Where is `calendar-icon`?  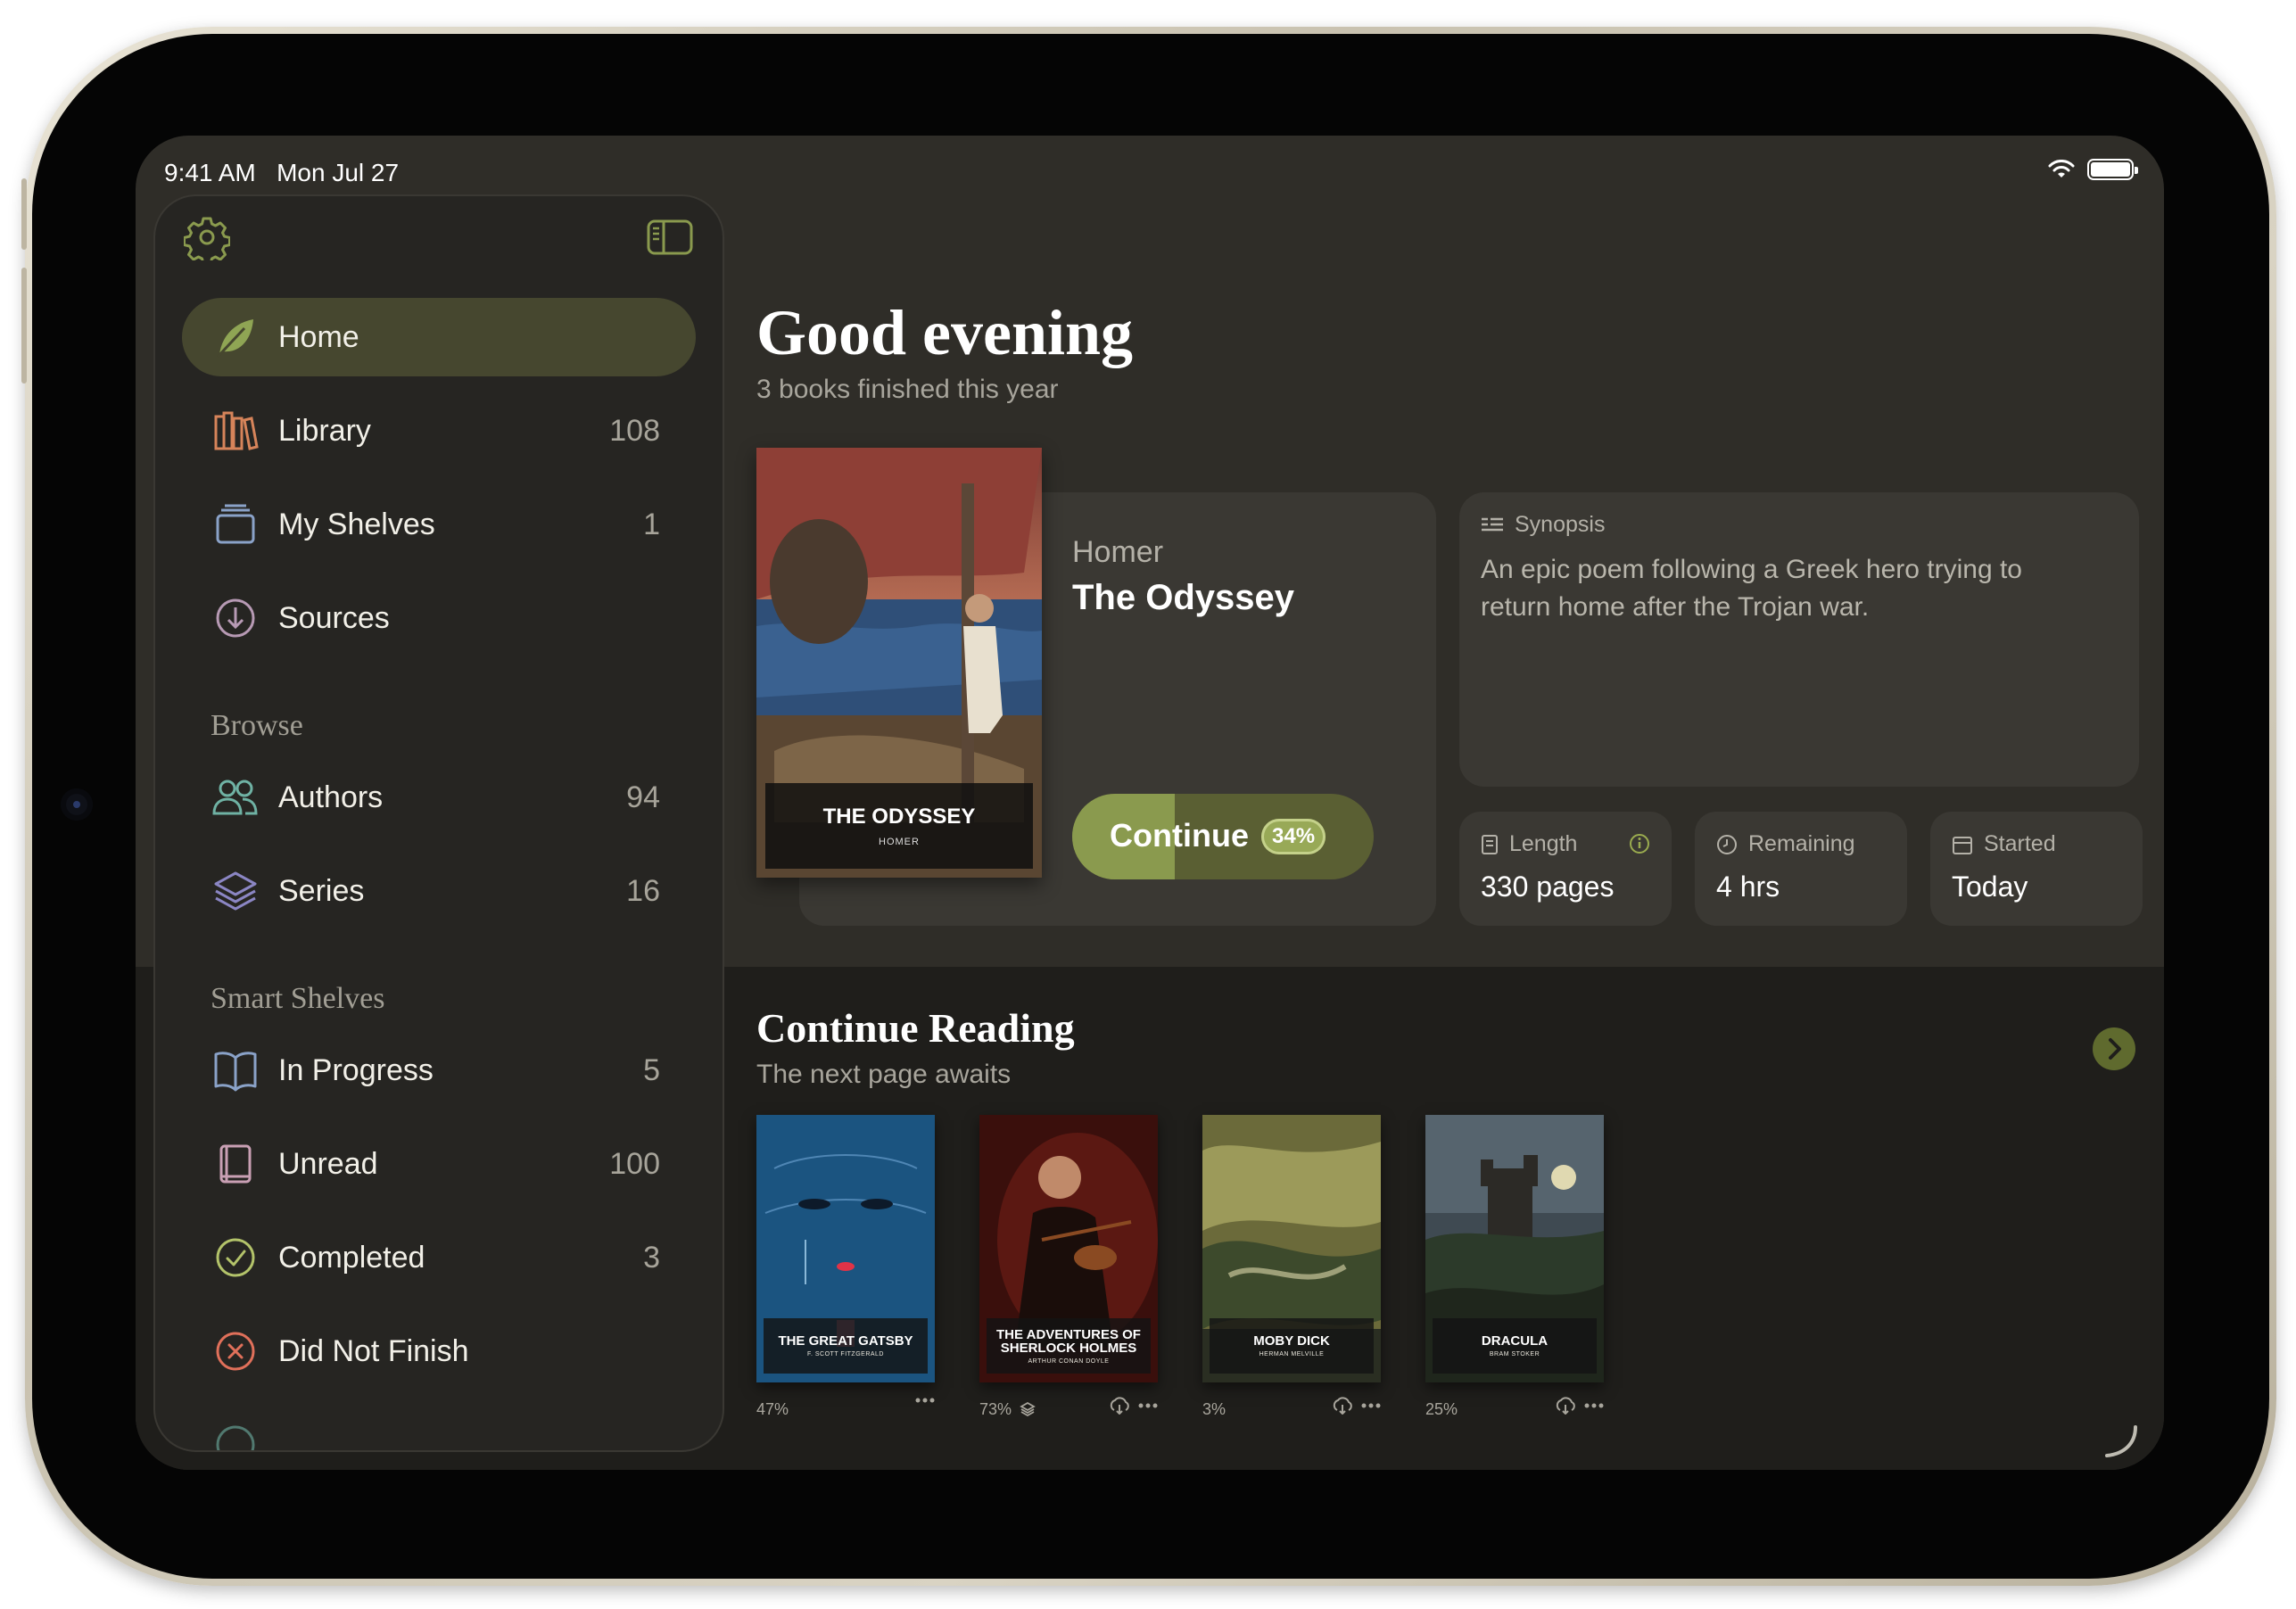
calendar-icon is located at coordinates (1962, 845).